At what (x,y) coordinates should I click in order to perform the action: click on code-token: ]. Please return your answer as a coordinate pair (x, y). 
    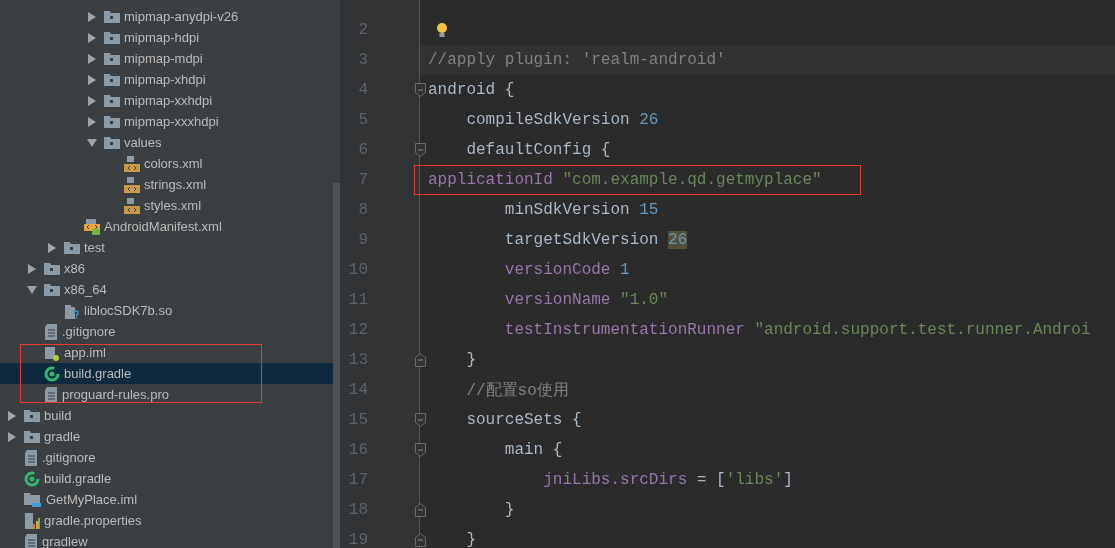
    Looking at the image, I should click on (788, 480).